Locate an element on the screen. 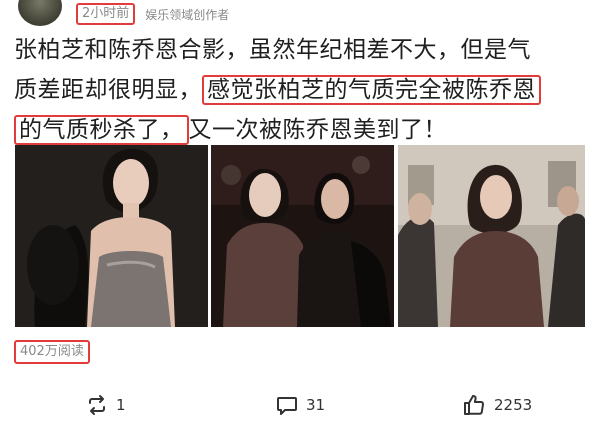 This screenshot has width=600, height=422. highlighted-text: 的气质秒杀了， is located at coordinates (101, 130).